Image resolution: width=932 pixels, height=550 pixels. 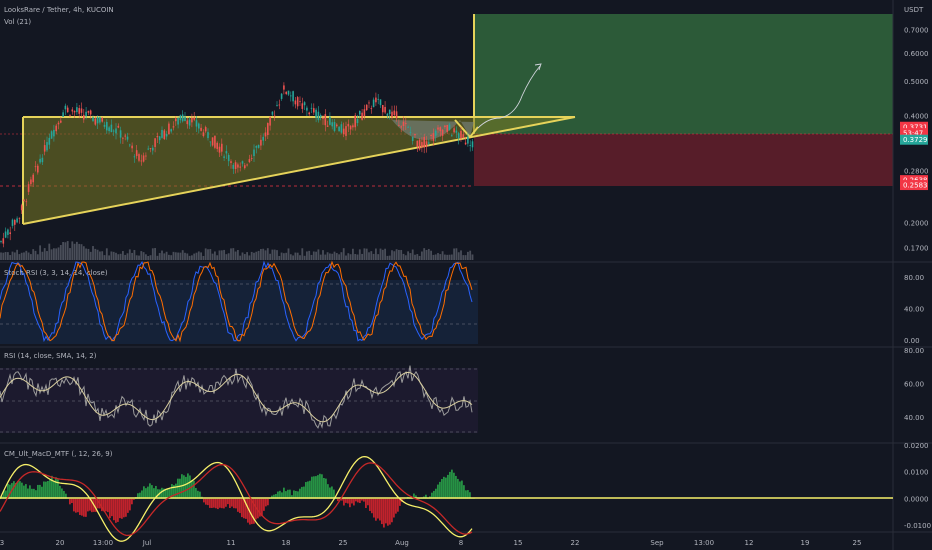 What do you see at coordinates (915, 186) in the screenshot?
I see `price-badge-label: 0.2583` at bounding box center [915, 186].